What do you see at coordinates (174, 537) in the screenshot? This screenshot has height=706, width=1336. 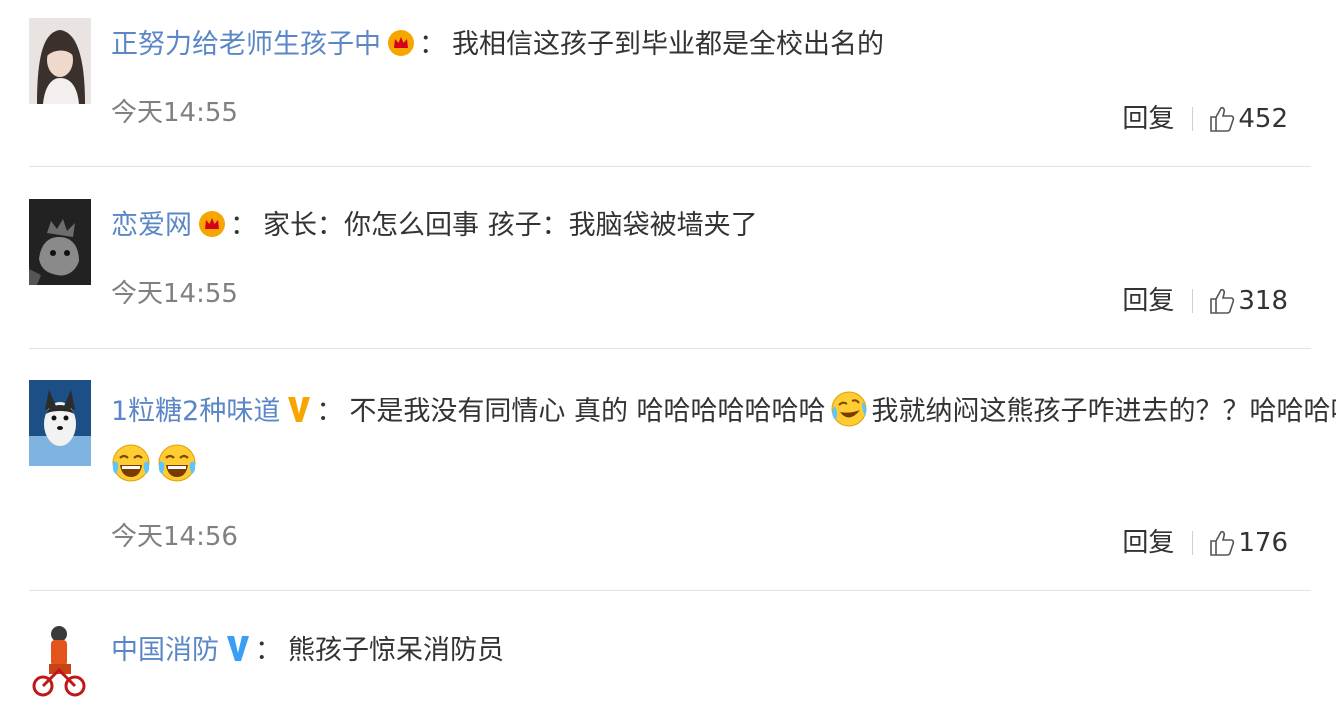 I see `comment-time: 今天14:56` at bounding box center [174, 537].